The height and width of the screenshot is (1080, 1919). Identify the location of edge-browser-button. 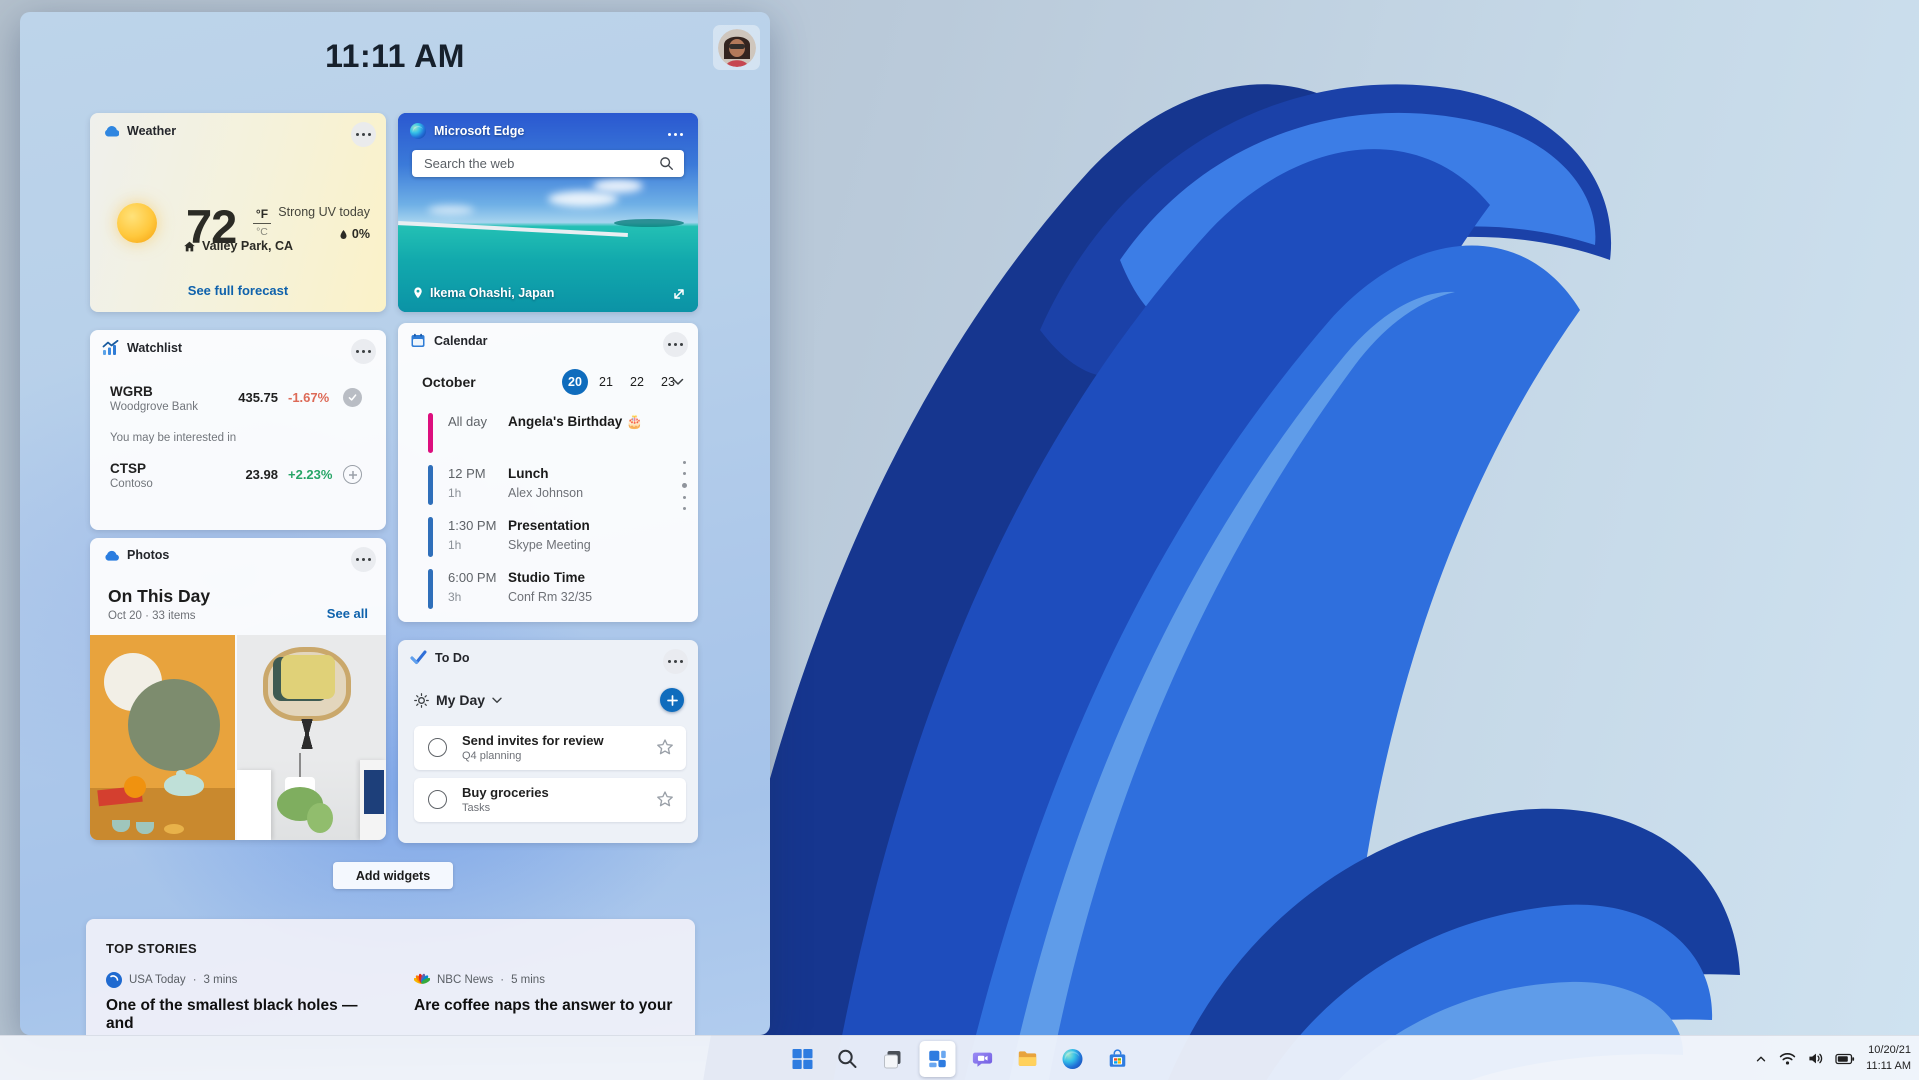
(1072, 1059).